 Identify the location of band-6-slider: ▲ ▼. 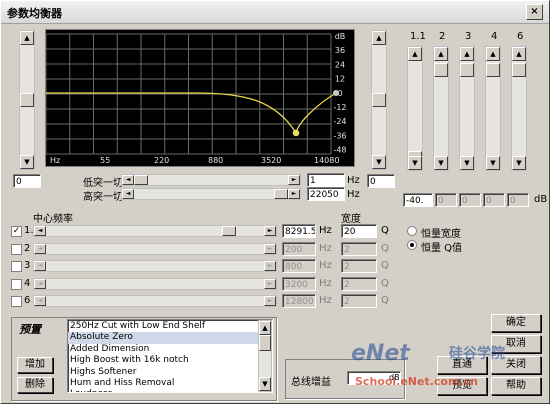
(519, 108).